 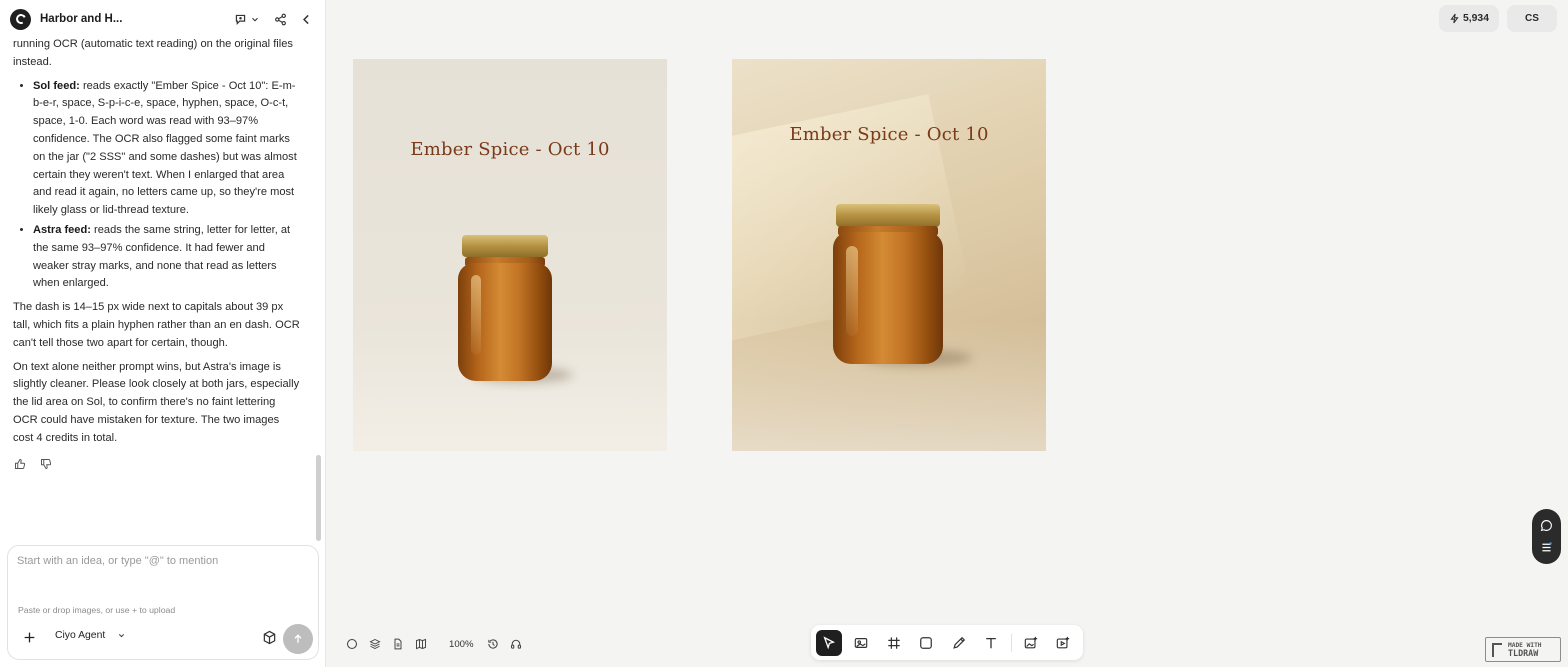 I want to click on message-feedback, so click(x=157, y=467).